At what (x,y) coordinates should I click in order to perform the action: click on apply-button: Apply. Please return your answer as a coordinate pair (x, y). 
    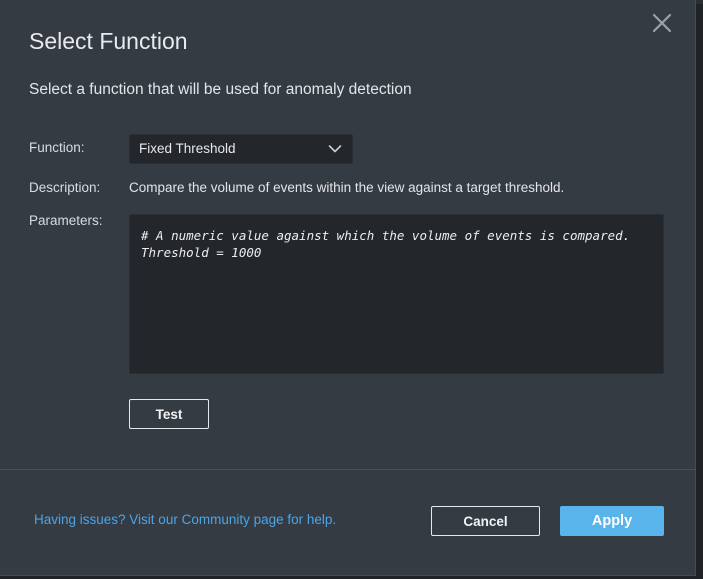
    Looking at the image, I should click on (612, 521).